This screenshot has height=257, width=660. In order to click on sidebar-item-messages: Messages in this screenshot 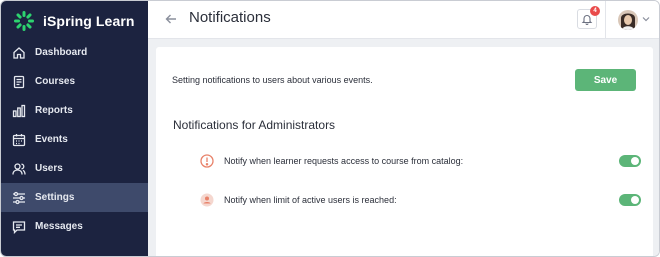, I will do `click(74, 226)`.